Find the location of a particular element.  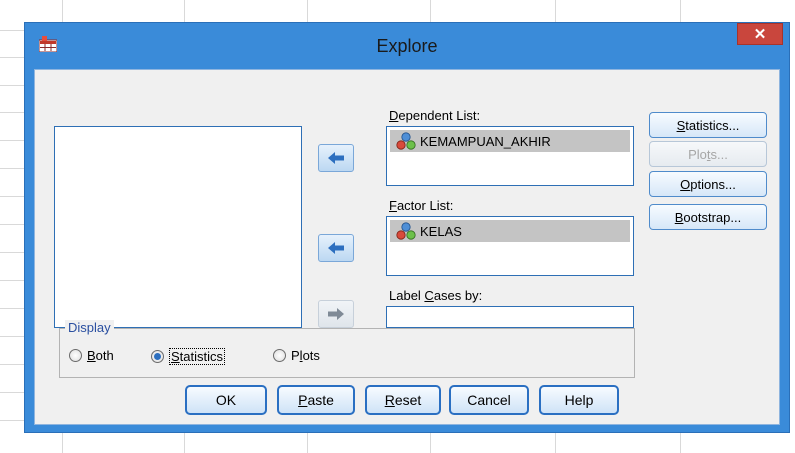

paste-button: Paste is located at coordinates (316, 400).